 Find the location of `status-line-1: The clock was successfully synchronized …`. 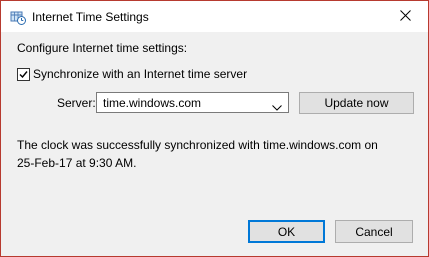

status-line-1: The clock was successfully synchronized … is located at coordinates (197, 145).